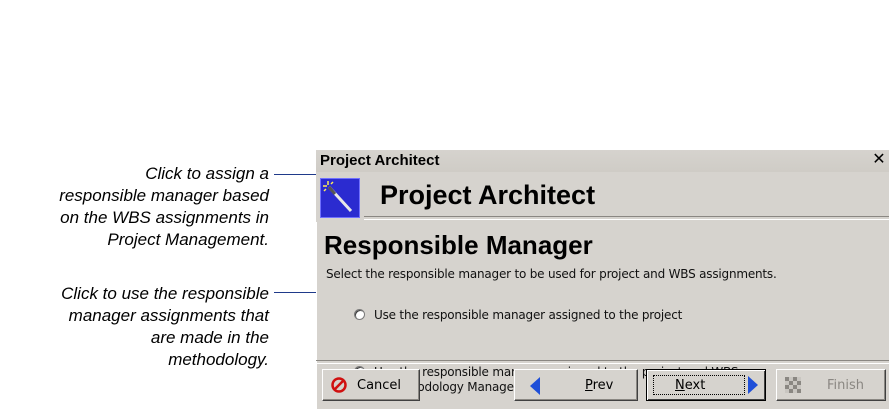 This screenshot has height=409, width=889. What do you see at coordinates (340, 198) in the screenshot?
I see `wizard-wand-icon` at bounding box center [340, 198].